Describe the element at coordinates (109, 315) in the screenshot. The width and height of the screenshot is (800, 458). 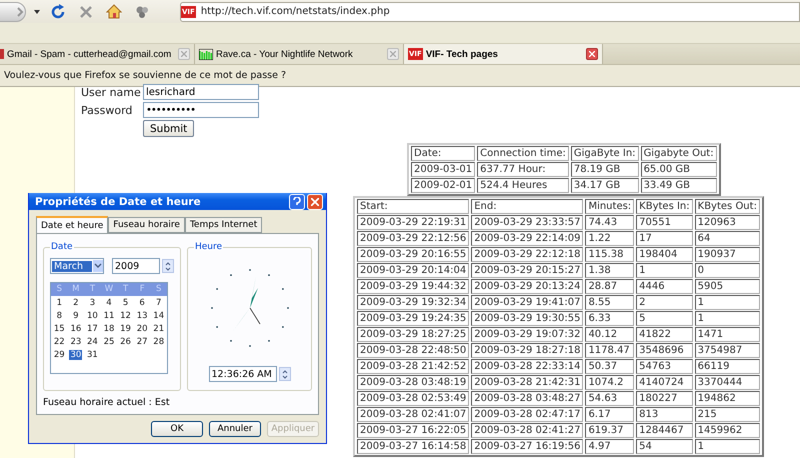
I see `calendar-day: 11` at that location.